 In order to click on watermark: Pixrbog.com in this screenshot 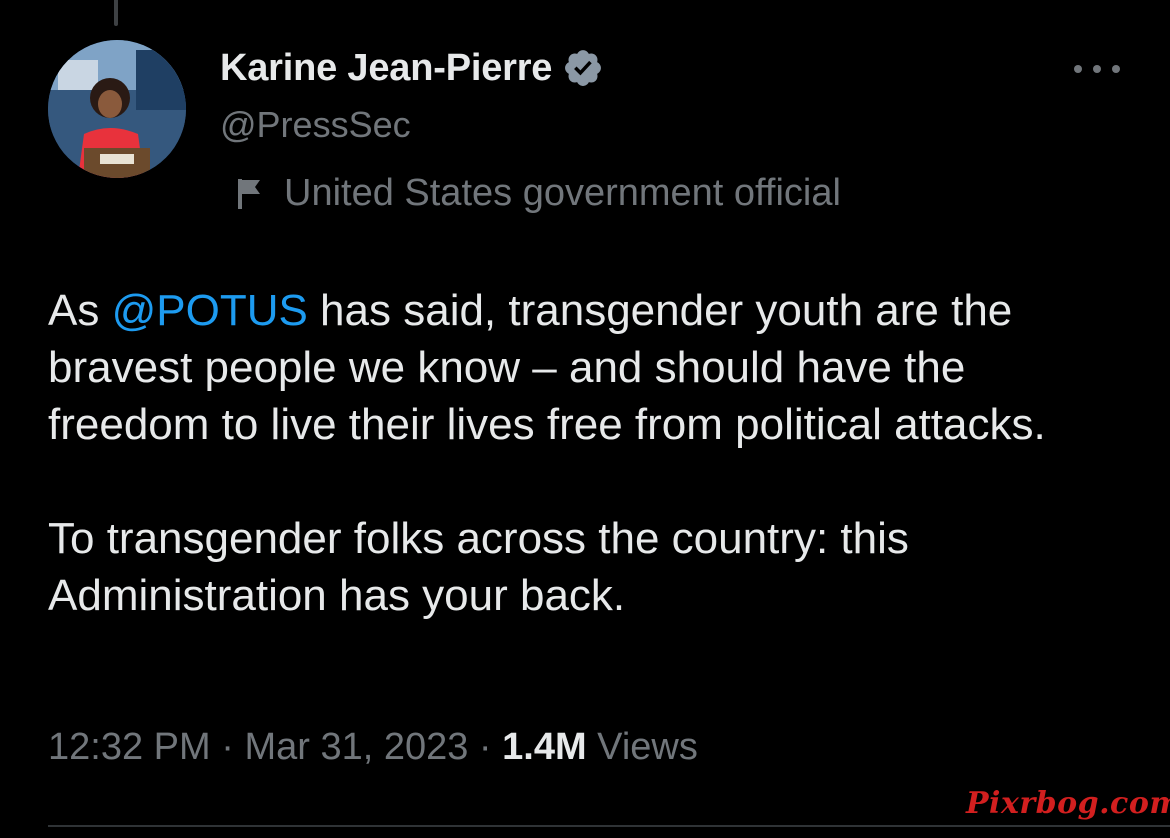, I will do `click(1068, 803)`.